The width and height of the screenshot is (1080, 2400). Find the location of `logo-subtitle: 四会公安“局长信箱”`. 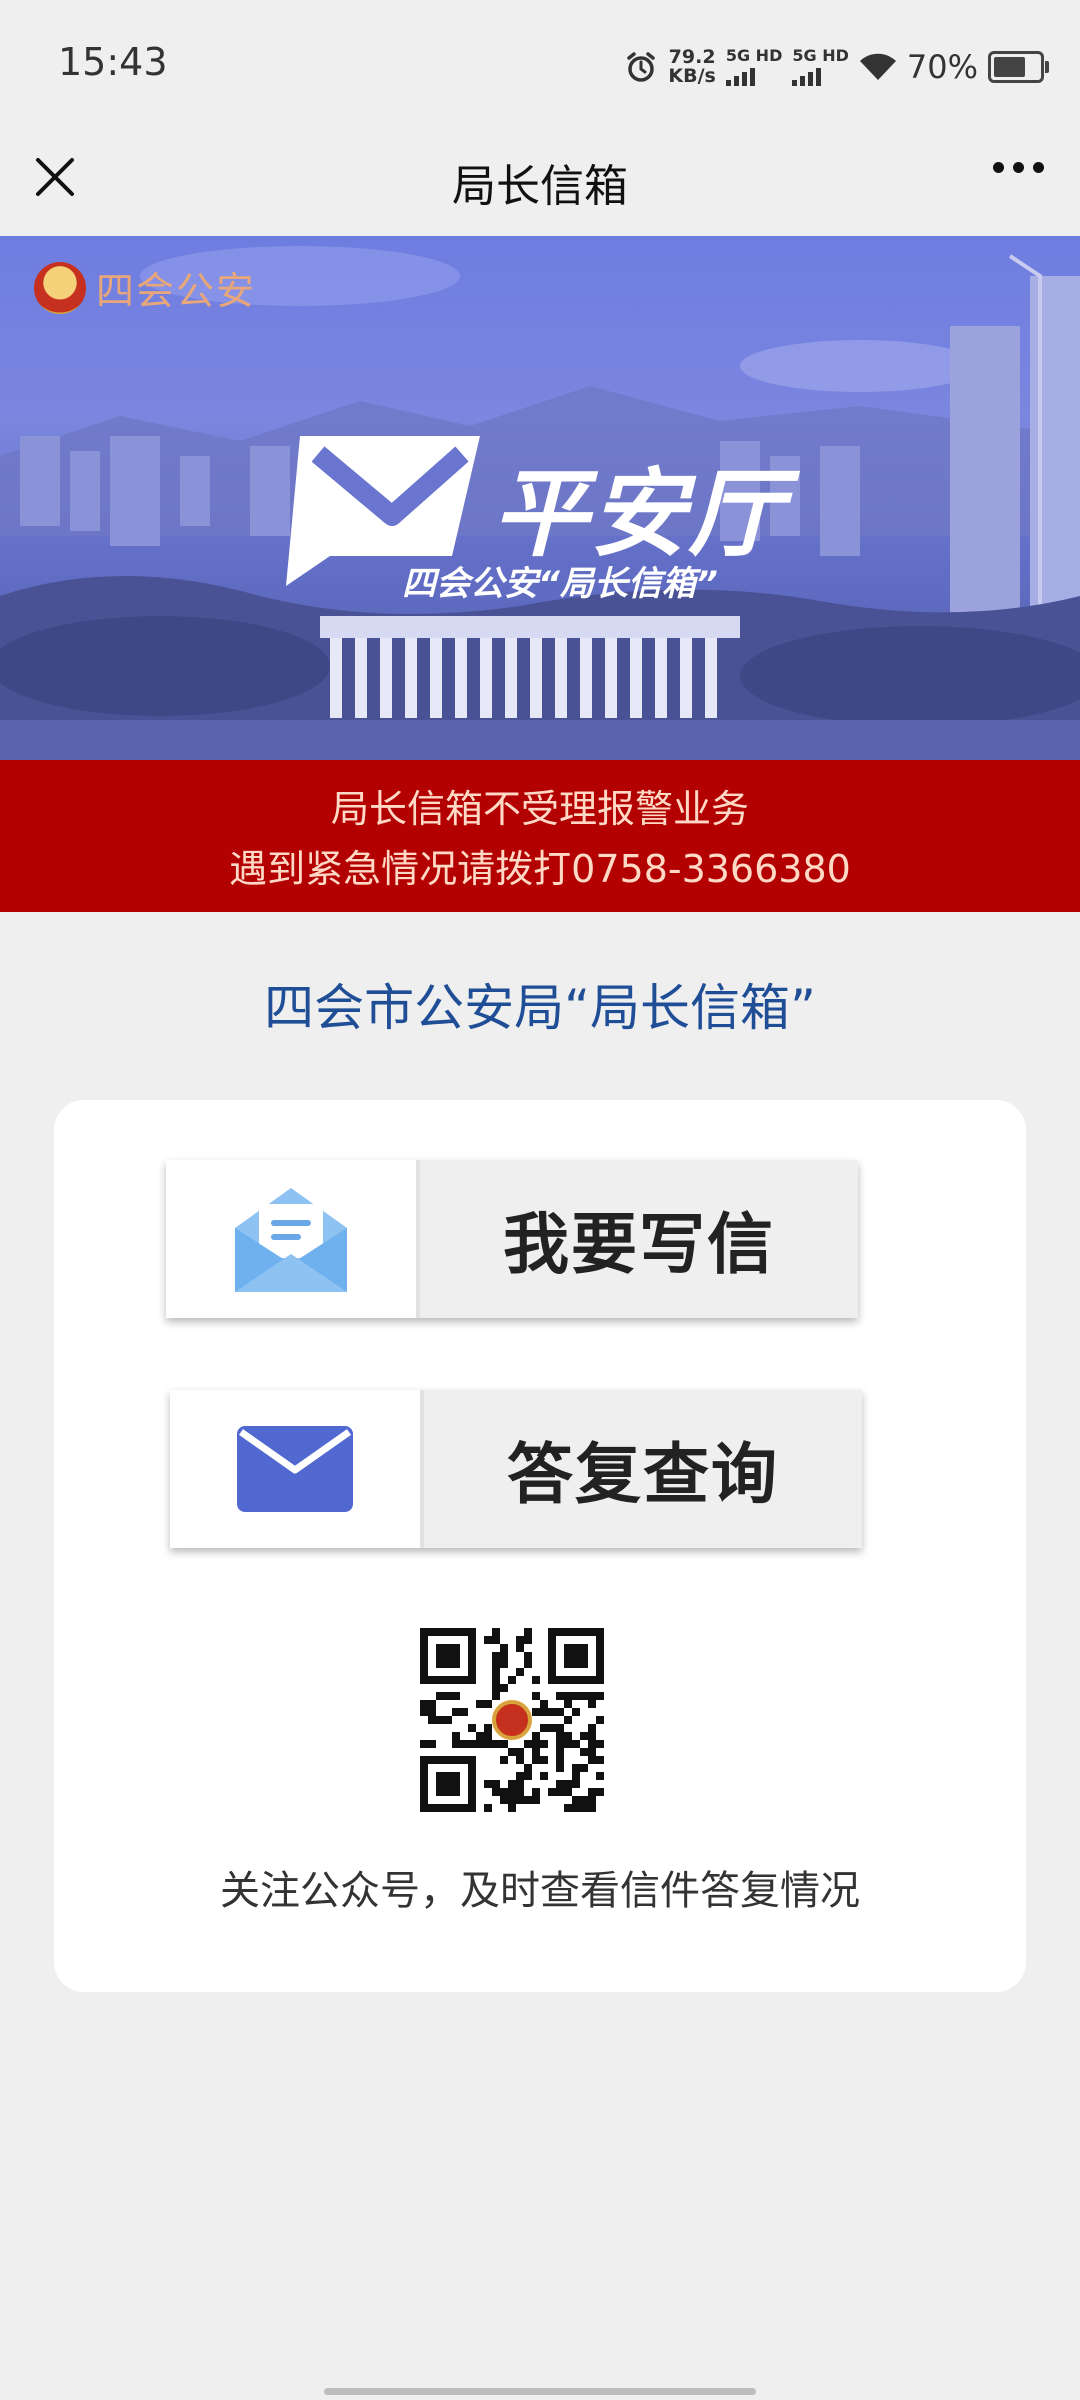

logo-subtitle: 四会公安“局长信箱” is located at coordinates (560, 584).